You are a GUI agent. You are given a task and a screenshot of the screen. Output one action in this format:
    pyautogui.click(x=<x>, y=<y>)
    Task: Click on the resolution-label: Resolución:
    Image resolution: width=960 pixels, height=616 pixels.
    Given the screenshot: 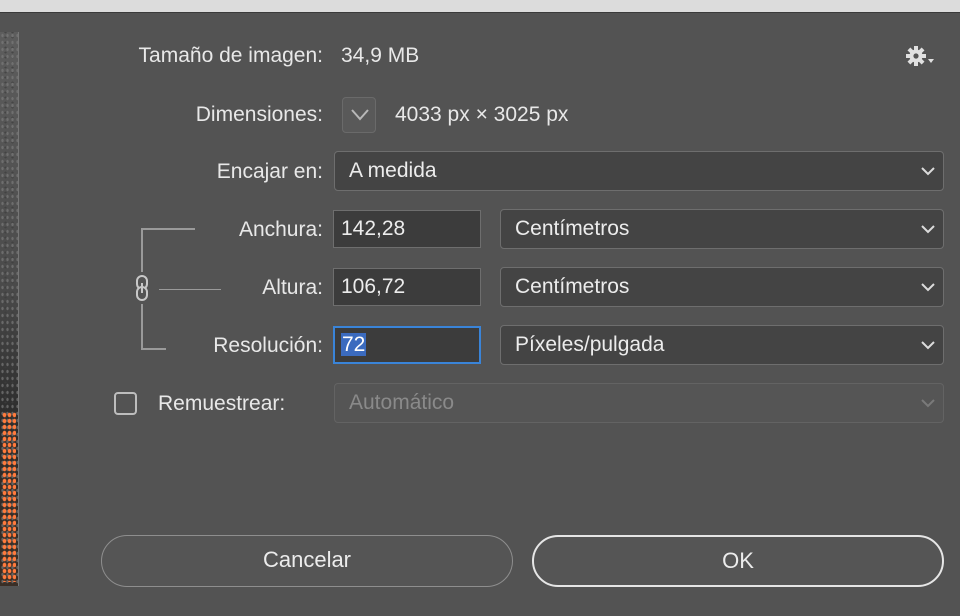 What is the action you would take?
    pyautogui.click(x=268, y=345)
    